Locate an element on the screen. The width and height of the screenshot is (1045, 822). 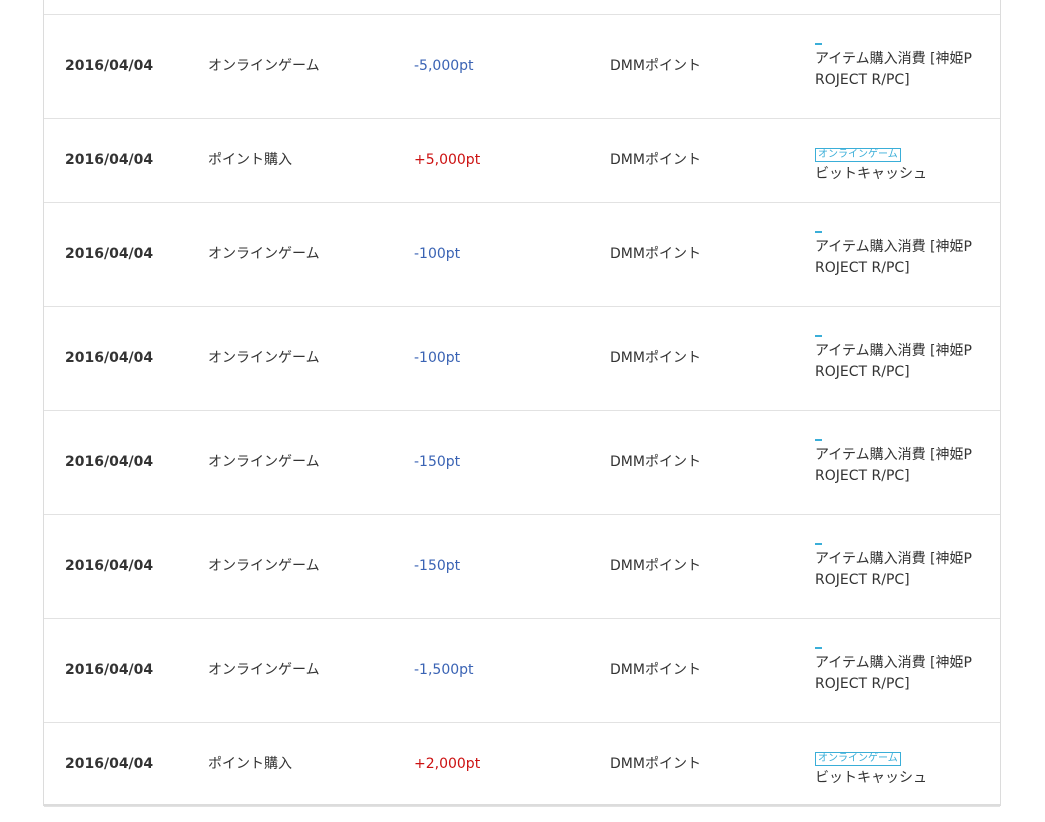
amount-cell: -5,000pt is located at coordinates (444, 66).